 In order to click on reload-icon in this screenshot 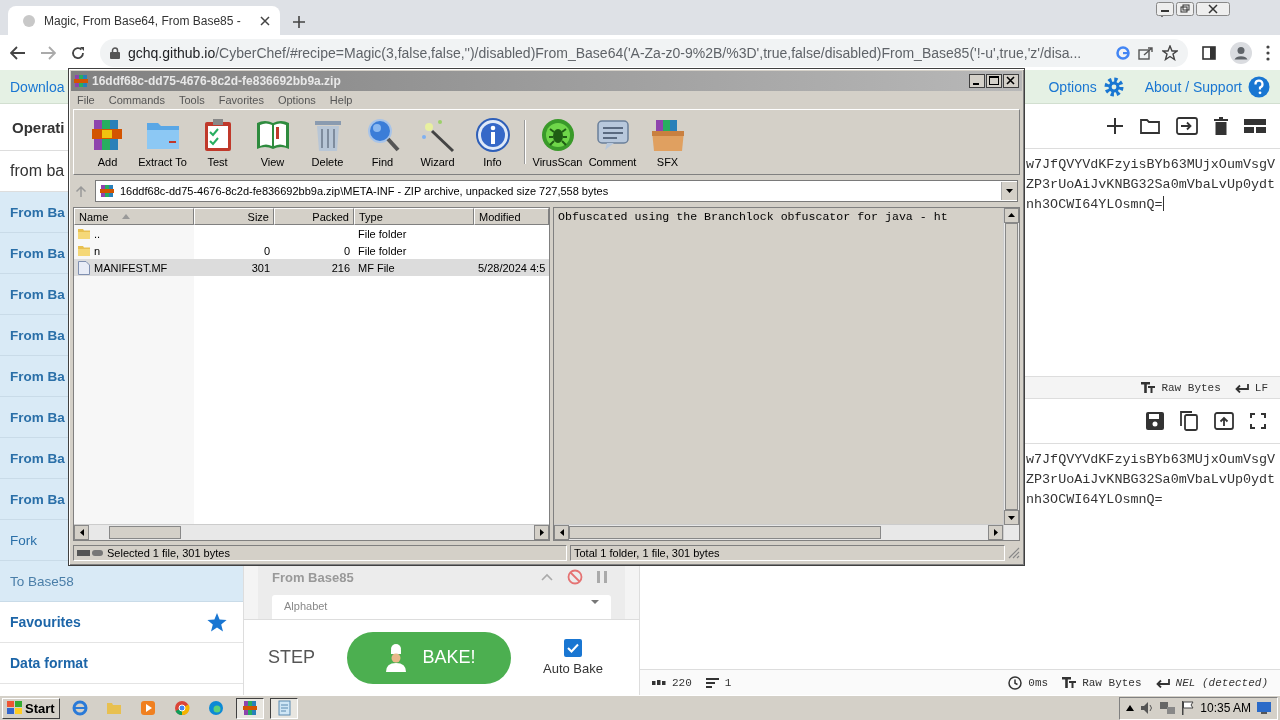, I will do `click(78, 52)`.